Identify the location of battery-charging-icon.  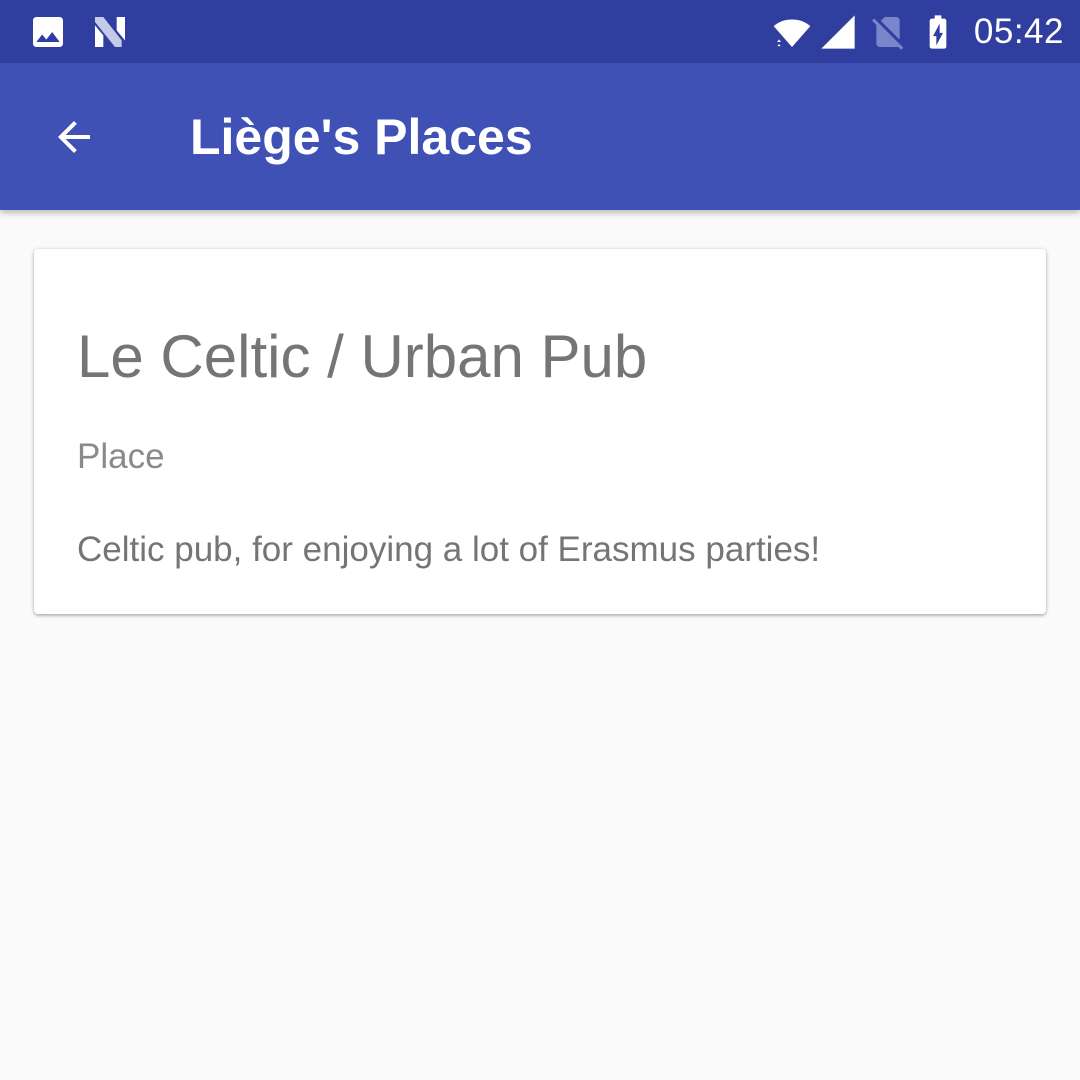
(938, 32).